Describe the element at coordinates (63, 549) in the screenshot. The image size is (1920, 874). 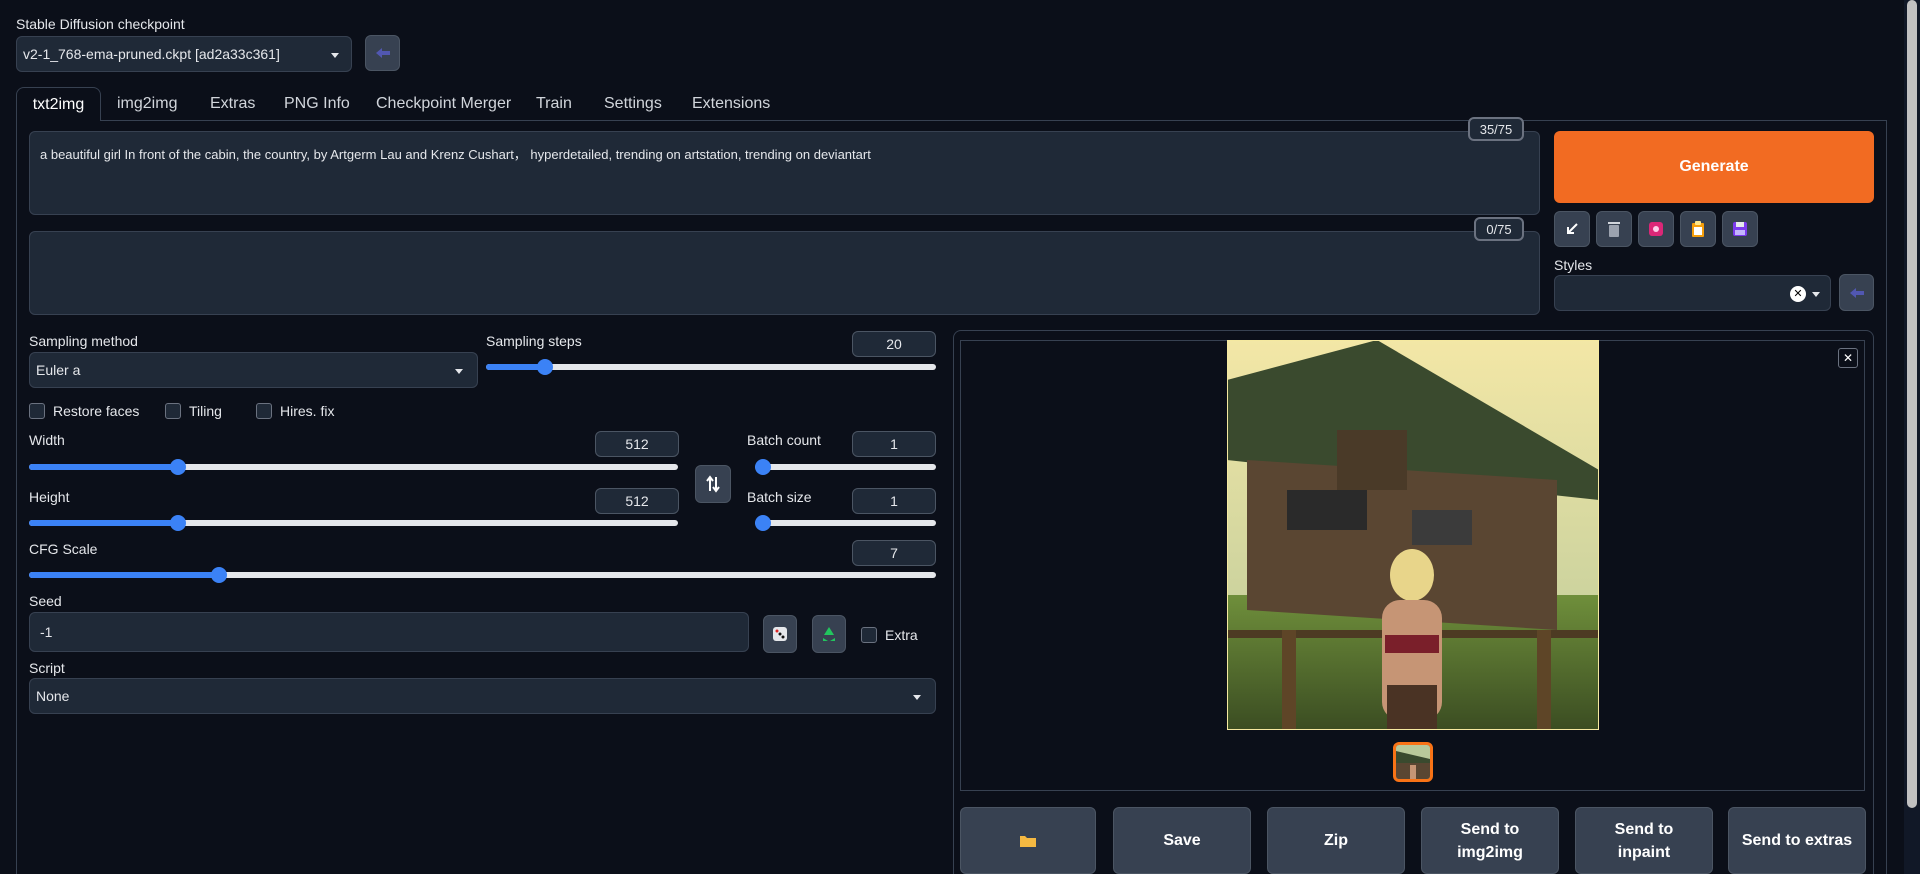
I see `cfg-scale-label: CFG Scale` at that location.